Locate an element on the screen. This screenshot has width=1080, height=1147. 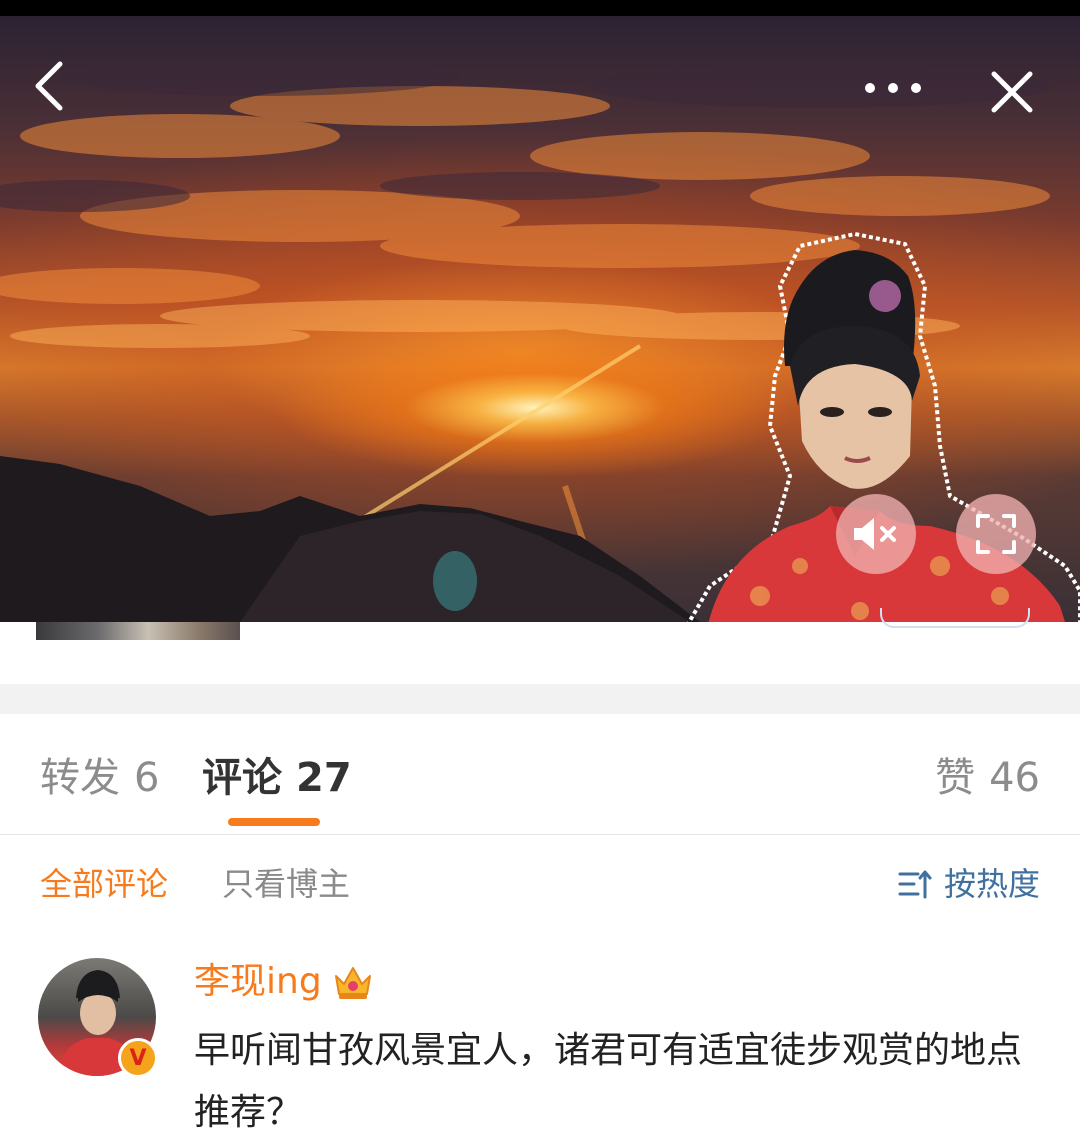
tab-comment-label: 评论 is located at coordinates (242, 778).